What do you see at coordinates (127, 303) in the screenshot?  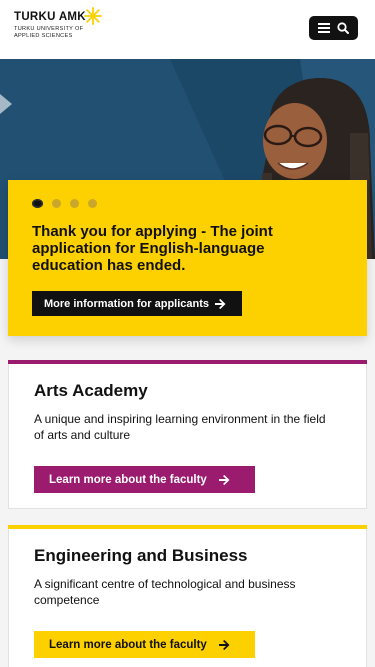 I see `more-information-label: More information for applicants` at bounding box center [127, 303].